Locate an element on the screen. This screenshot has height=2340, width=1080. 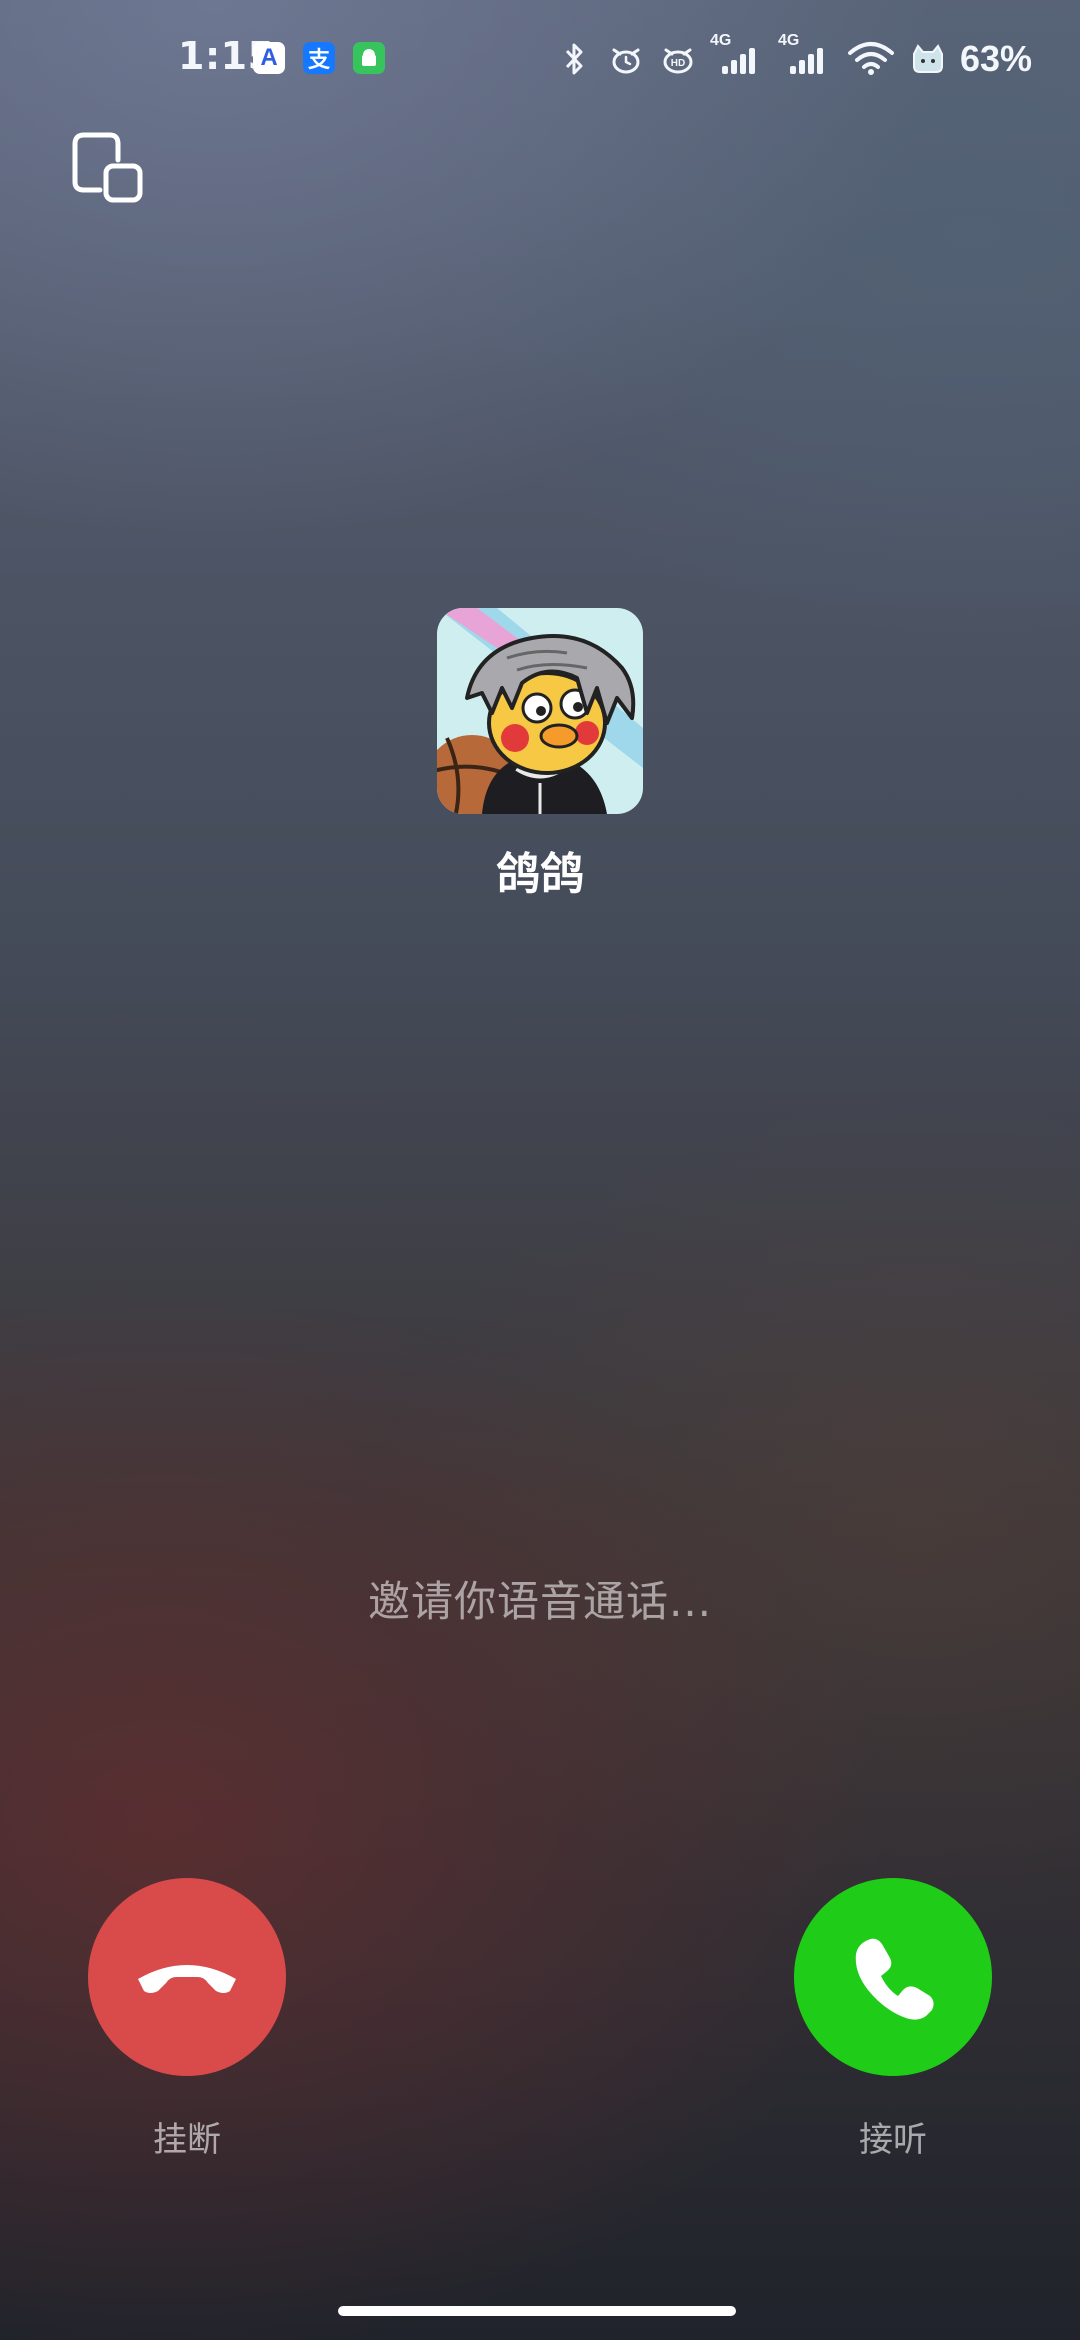
cat-icon is located at coordinates (928, 59).